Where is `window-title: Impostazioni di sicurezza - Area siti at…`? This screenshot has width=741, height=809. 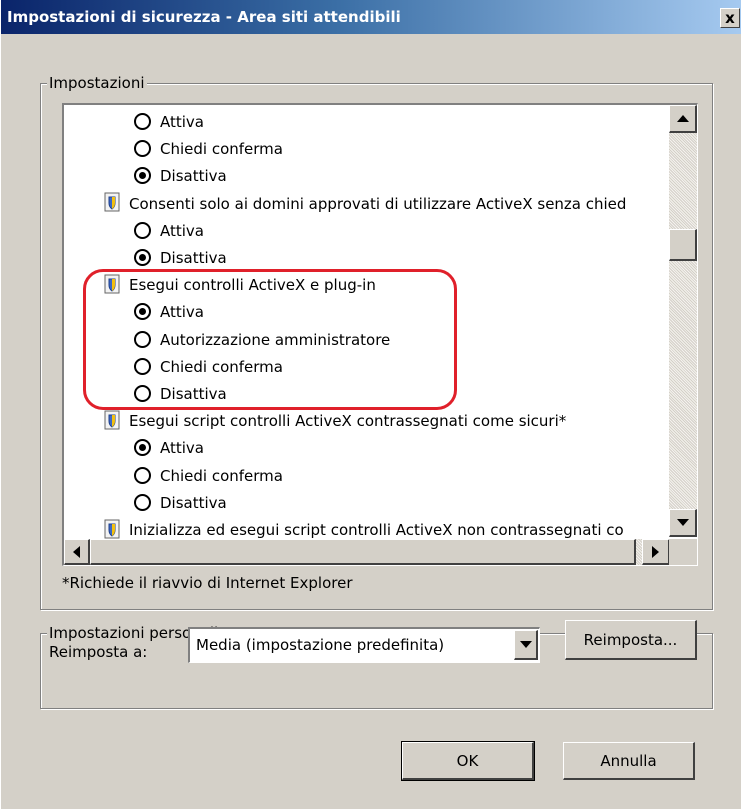 window-title: Impostazioni di sicurezza - Area siti at… is located at coordinates (204, 17).